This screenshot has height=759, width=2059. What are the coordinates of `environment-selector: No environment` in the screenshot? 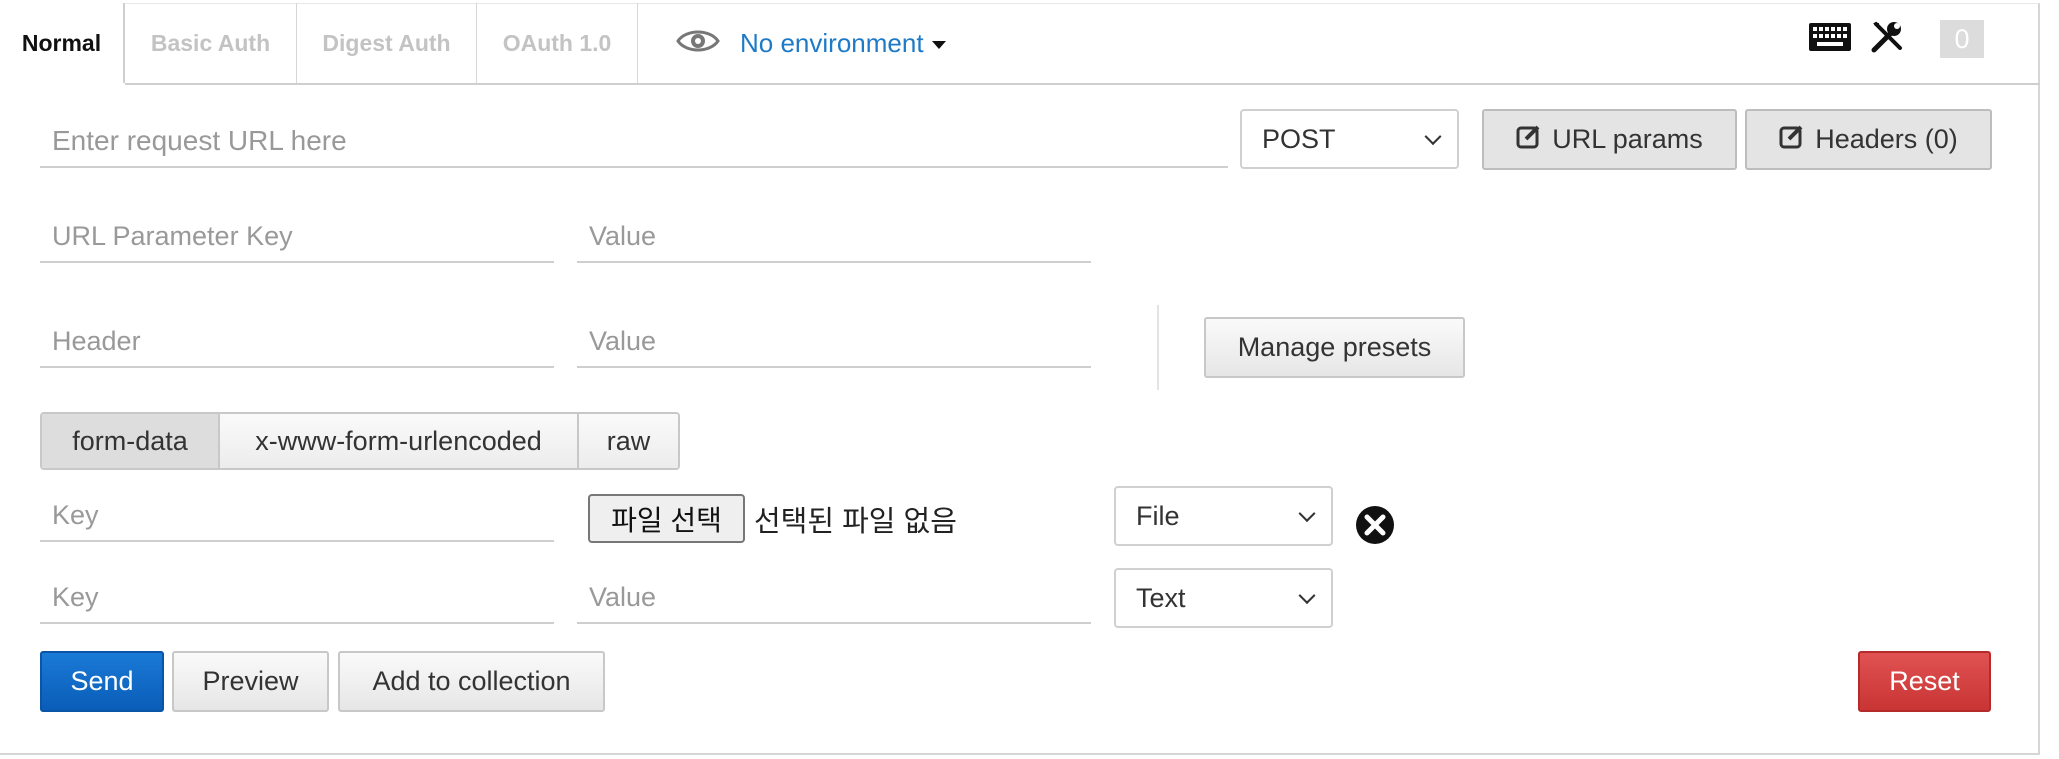 It's located at (811, 43).